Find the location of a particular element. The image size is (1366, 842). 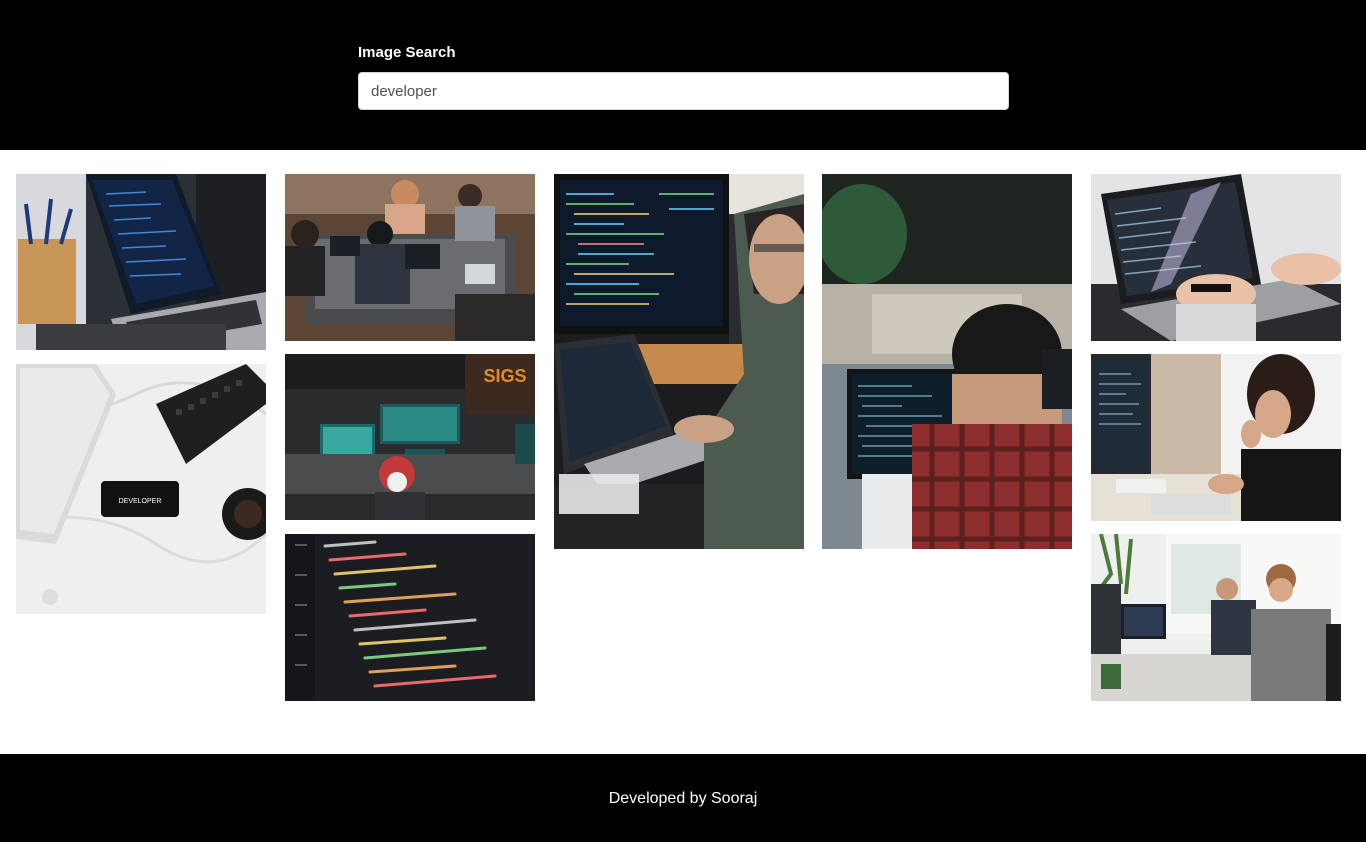

gallery-image-person-plaid is located at coordinates (947, 361).